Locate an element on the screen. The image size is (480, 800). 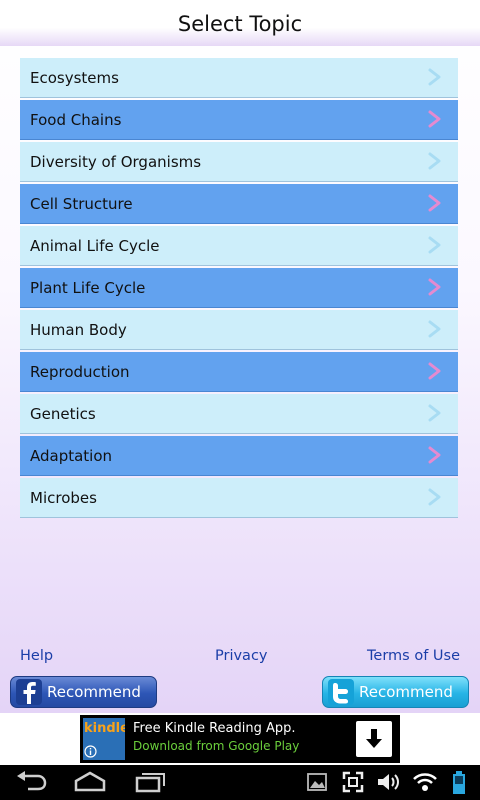
ad-subtitle: Download from Google Play is located at coordinates (216, 746).